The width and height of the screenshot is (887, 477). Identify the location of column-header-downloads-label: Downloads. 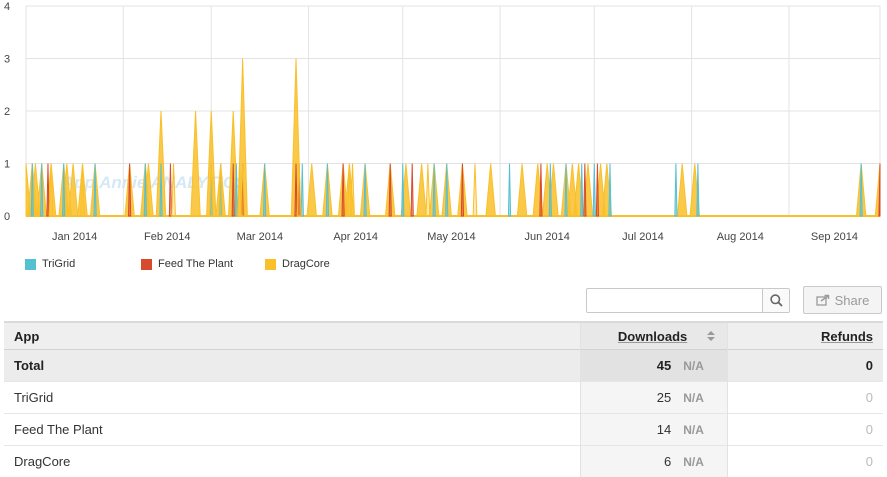
(652, 336).